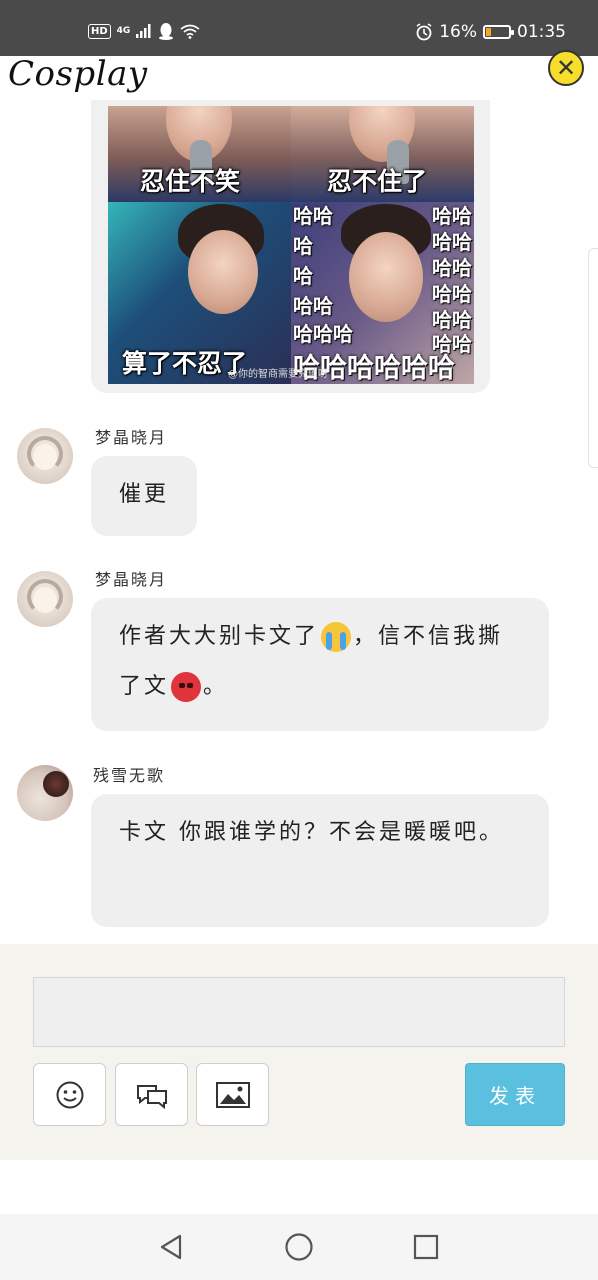  Describe the element at coordinates (278, 374) in the screenshot. I see `image-watermark: @你的智商需要充值呀` at that location.